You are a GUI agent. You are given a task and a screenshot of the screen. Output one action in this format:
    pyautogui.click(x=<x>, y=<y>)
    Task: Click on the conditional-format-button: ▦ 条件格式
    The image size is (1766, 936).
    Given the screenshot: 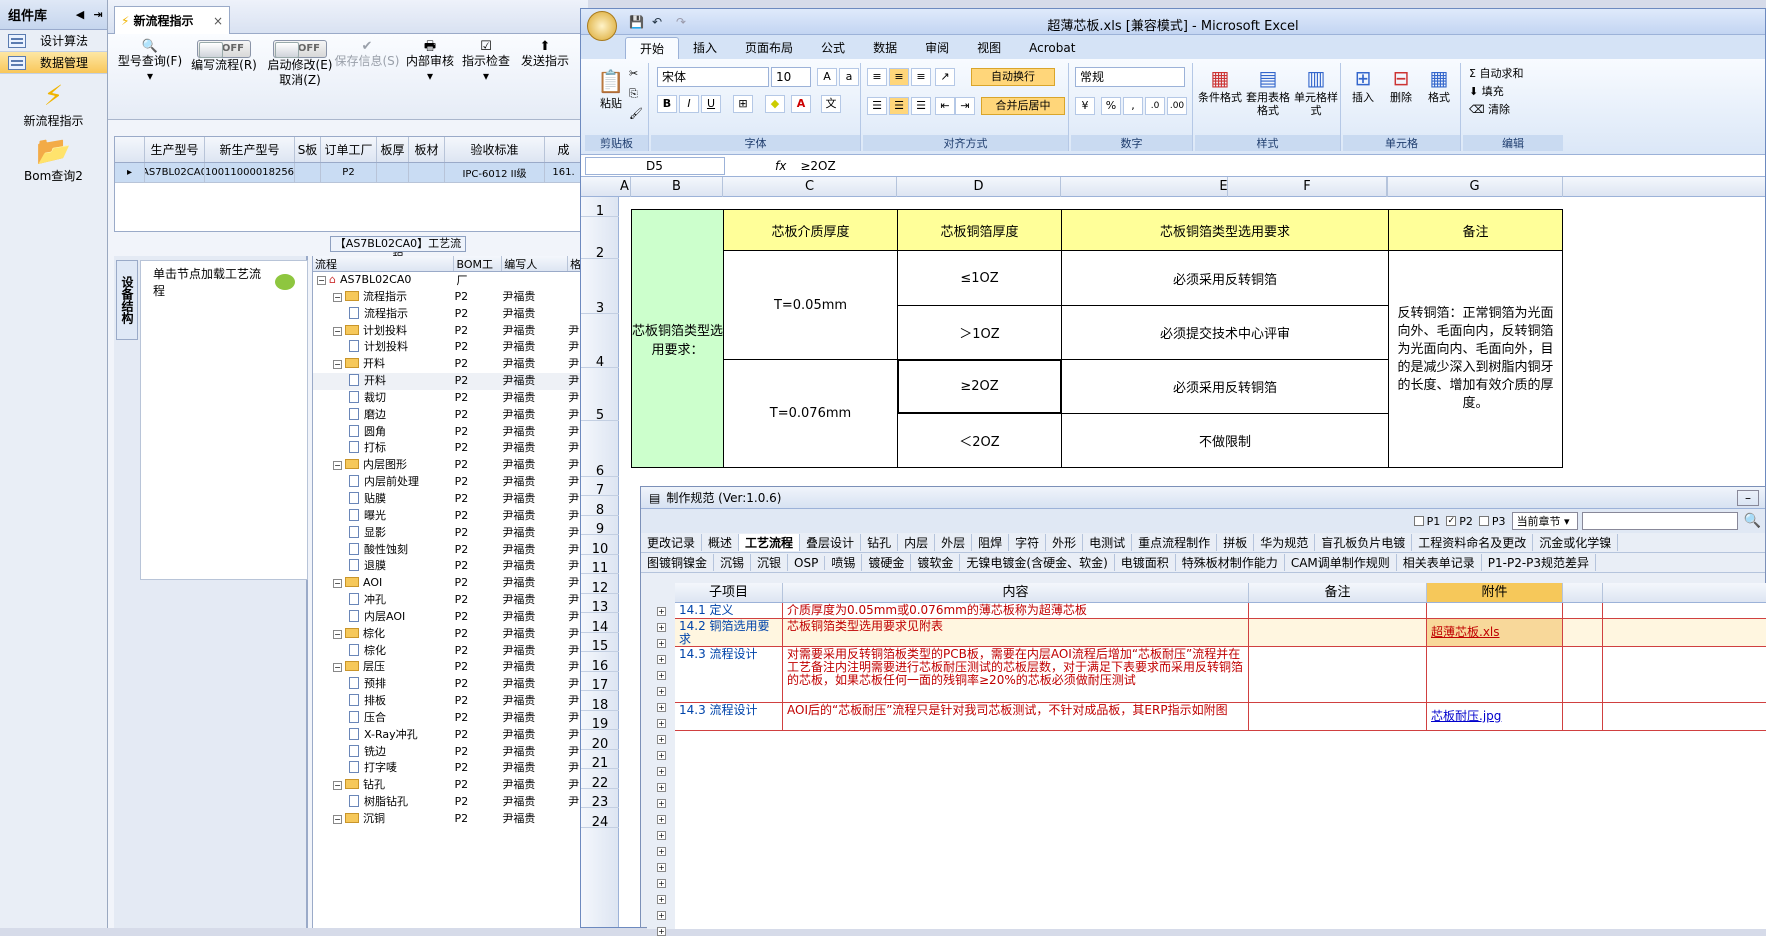 What is the action you would take?
    pyautogui.click(x=1220, y=84)
    